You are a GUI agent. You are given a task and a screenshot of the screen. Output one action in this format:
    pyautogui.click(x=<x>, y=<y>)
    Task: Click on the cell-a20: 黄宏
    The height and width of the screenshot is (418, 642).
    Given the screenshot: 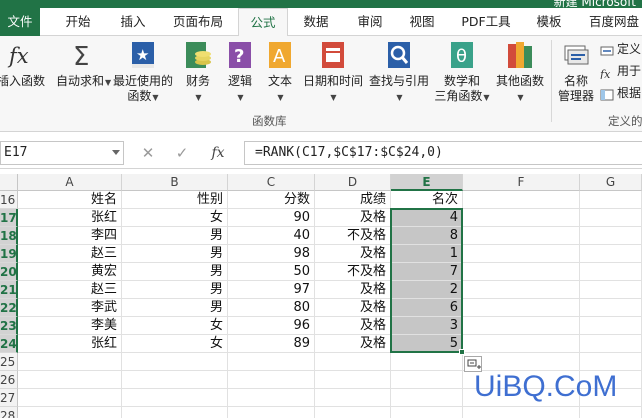 What is the action you would take?
    pyautogui.click(x=70, y=272)
    